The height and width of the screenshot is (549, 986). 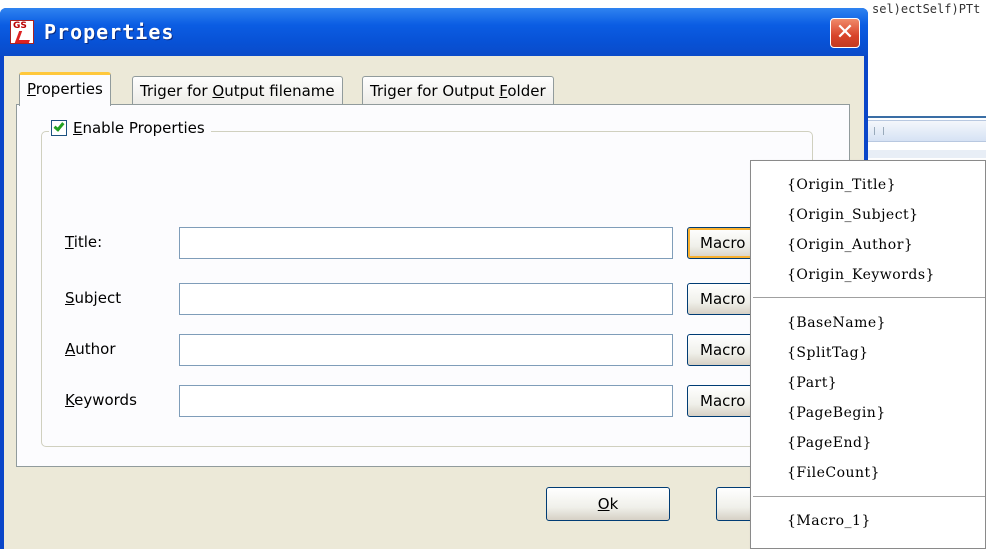 I want to click on author-label: Author, so click(x=90, y=349).